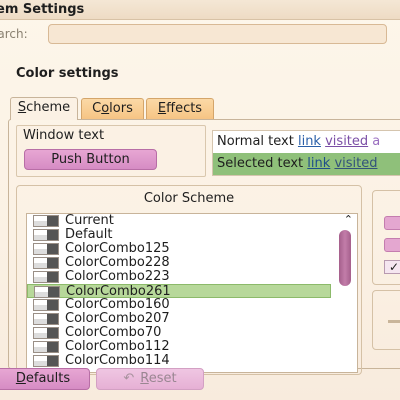 The image size is (400, 400). I want to click on selected-text-label: Selected text, so click(260, 163).